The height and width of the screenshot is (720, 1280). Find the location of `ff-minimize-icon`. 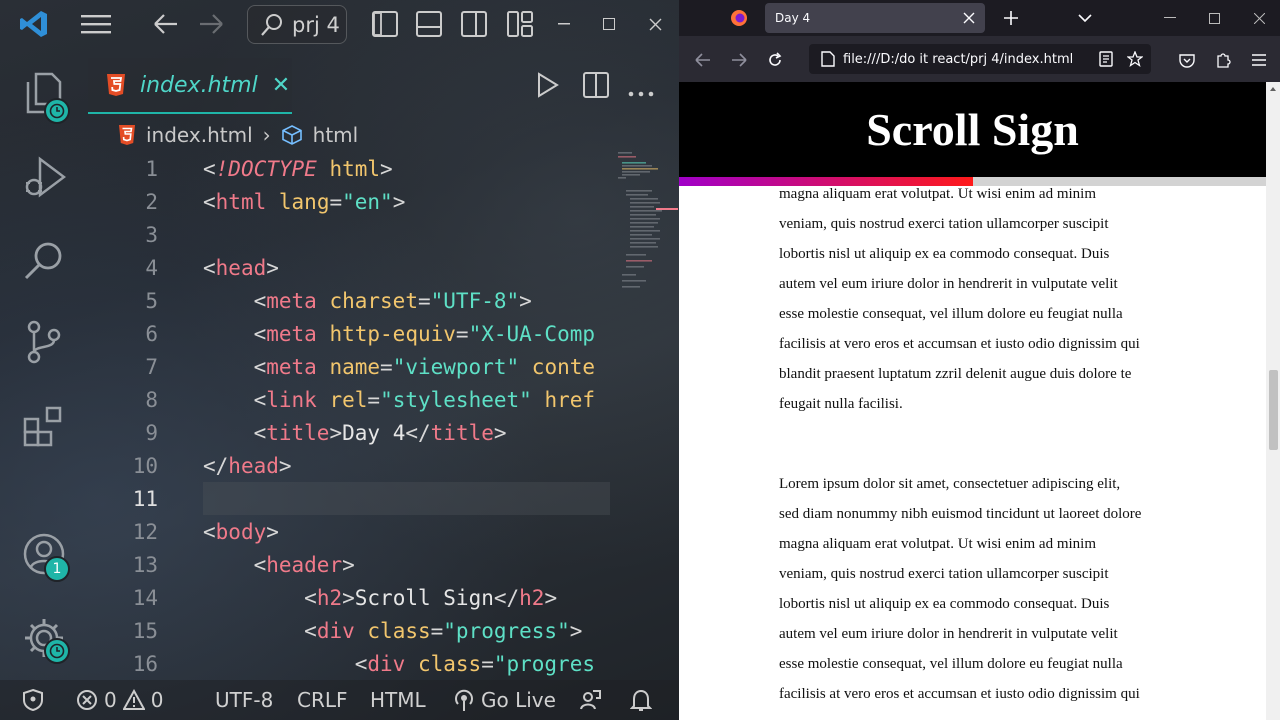

ff-minimize-icon is located at coordinates (1170, 18).